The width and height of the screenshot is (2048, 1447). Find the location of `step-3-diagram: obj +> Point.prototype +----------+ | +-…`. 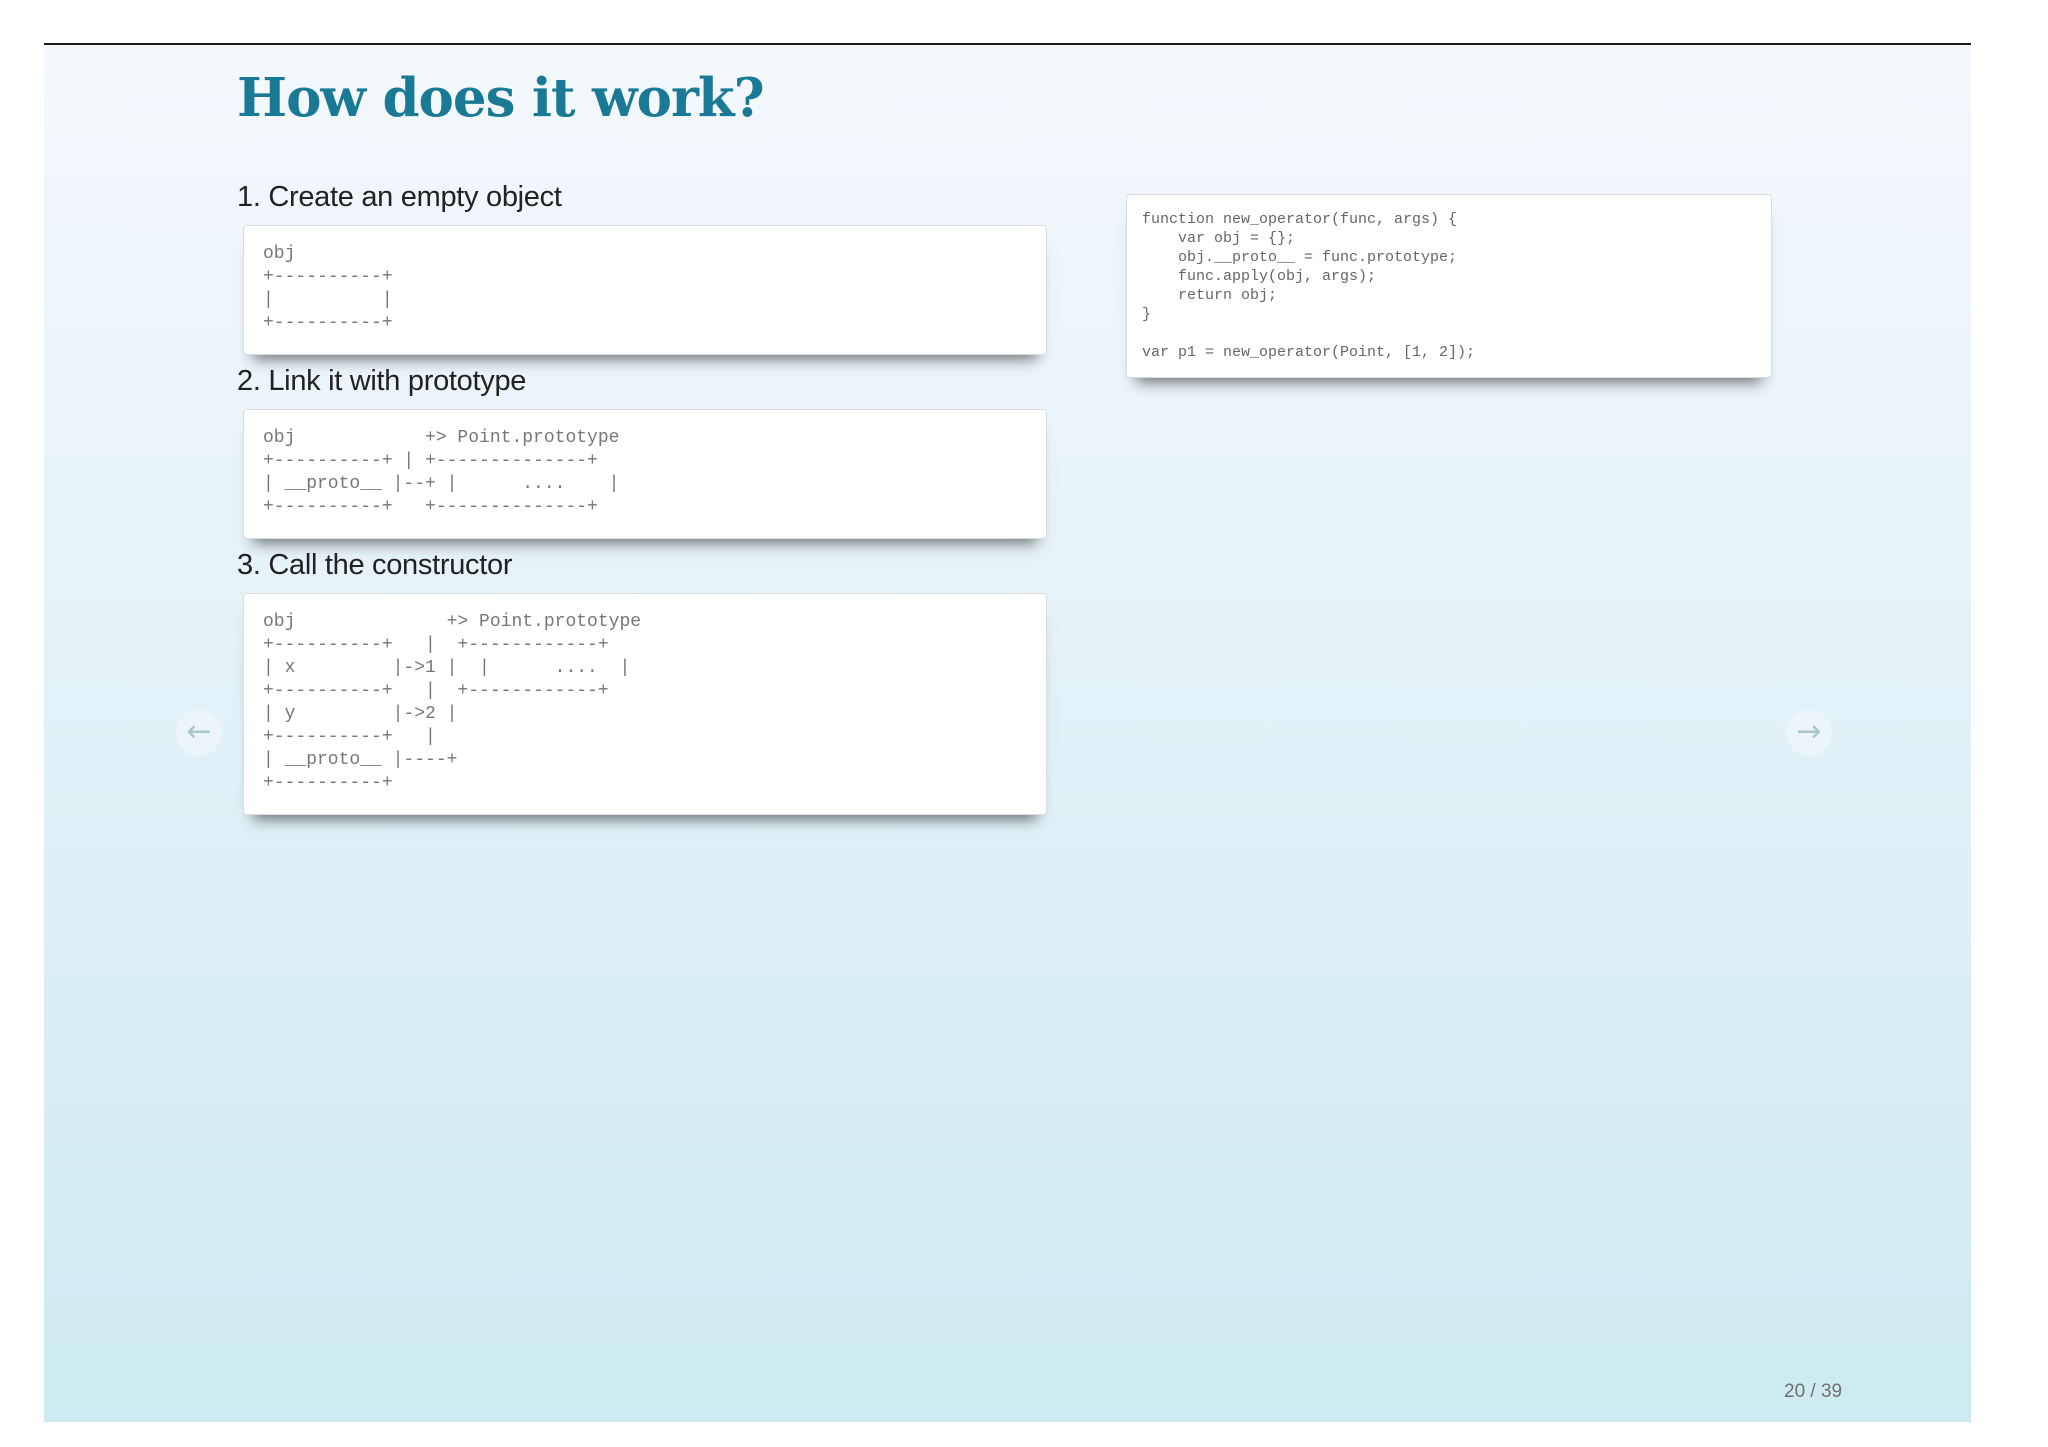

step-3-diagram: obj +> Point.prototype +----------+ | +-… is located at coordinates (452, 702).